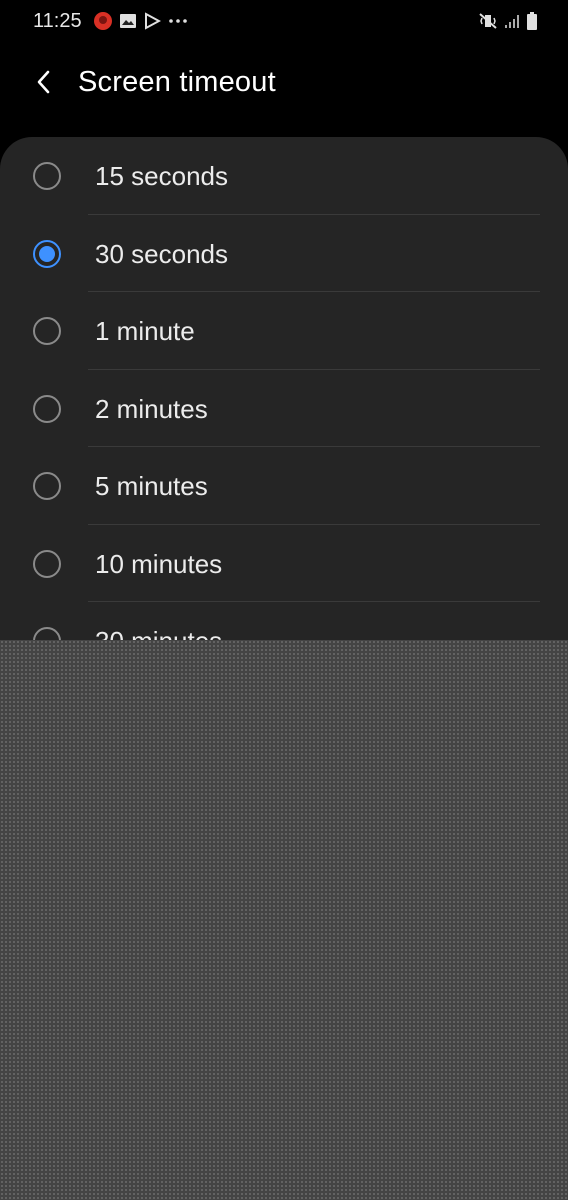 The width and height of the screenshot is (568, 1200). I want to click on option-label: 1 minute, so click(145, 331).